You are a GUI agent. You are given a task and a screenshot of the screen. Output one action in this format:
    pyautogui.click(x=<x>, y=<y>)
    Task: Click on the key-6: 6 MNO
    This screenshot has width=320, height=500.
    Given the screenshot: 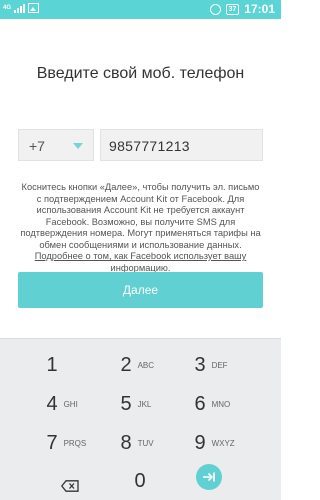 What is the action you would take?
    pyautogui.click(x=214, y=404)
    